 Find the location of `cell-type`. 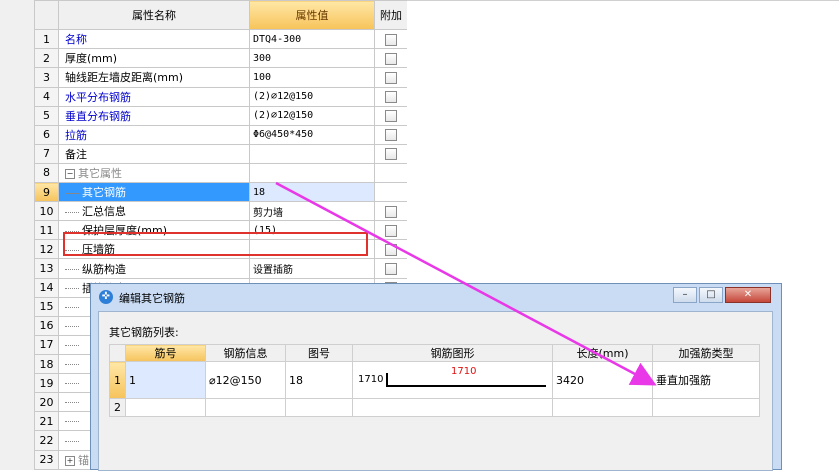

cell-type is located at coordinates (706, 407).